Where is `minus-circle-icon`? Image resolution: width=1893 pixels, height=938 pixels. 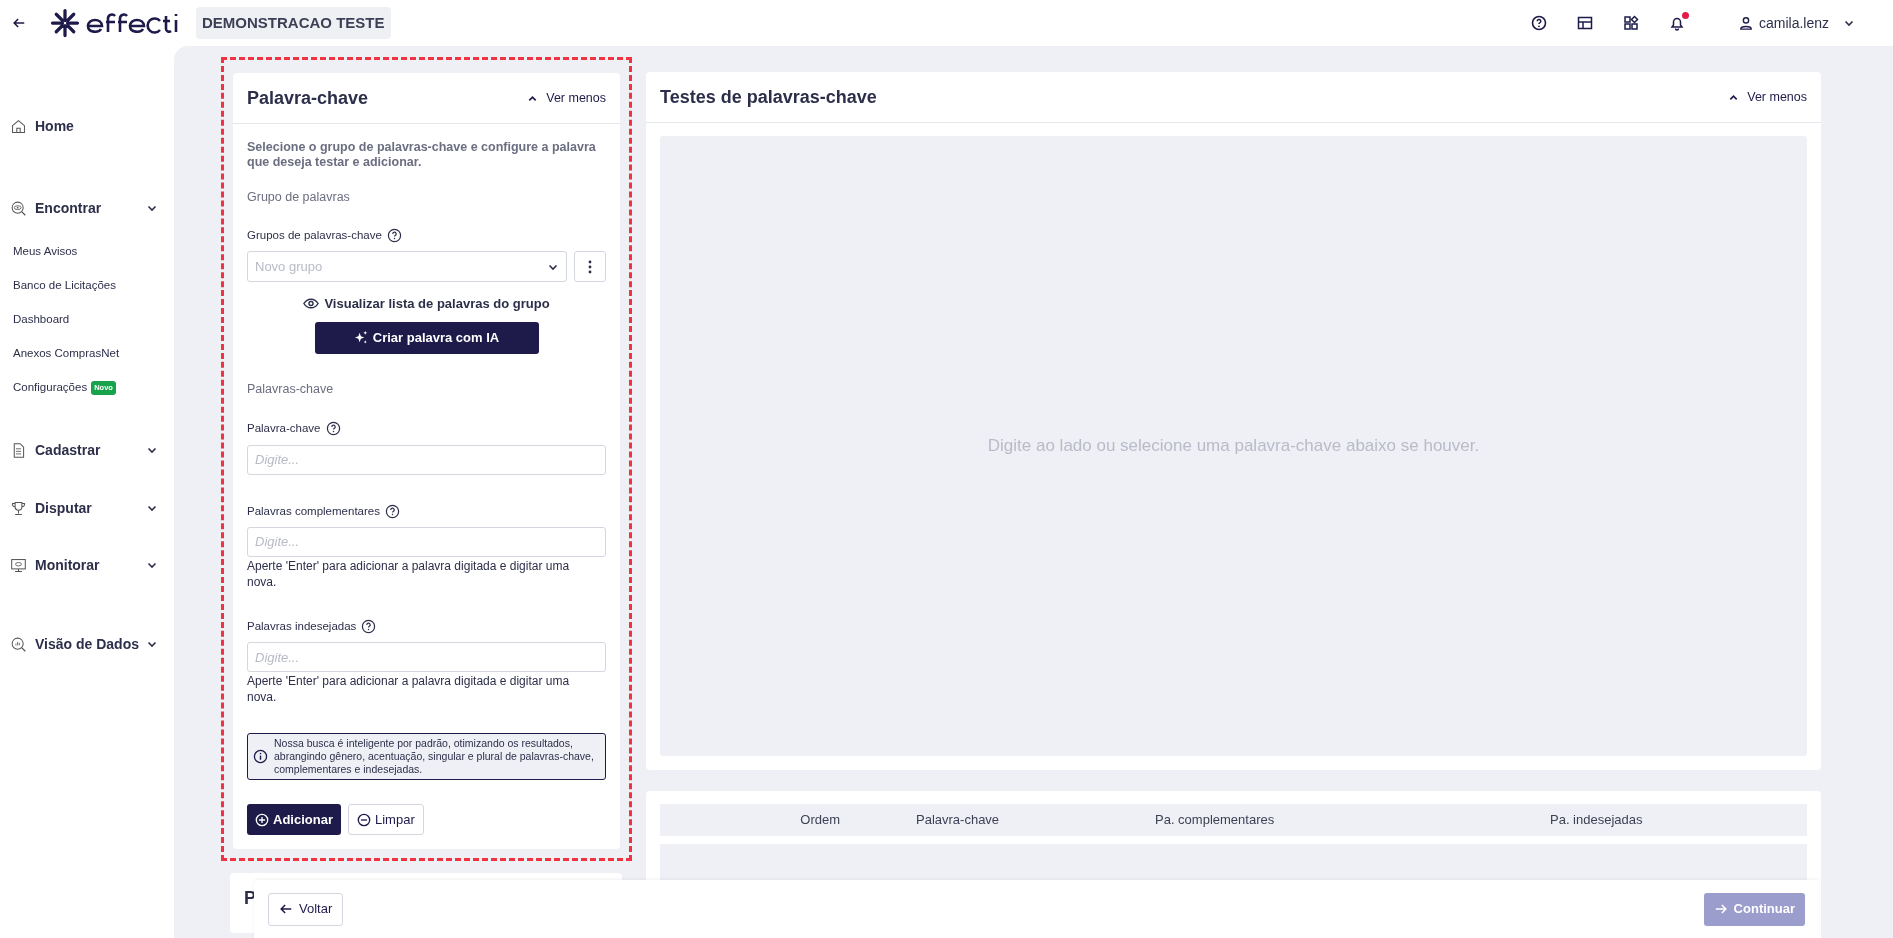 minus-circle-icon is located at coordinates (363, 819).